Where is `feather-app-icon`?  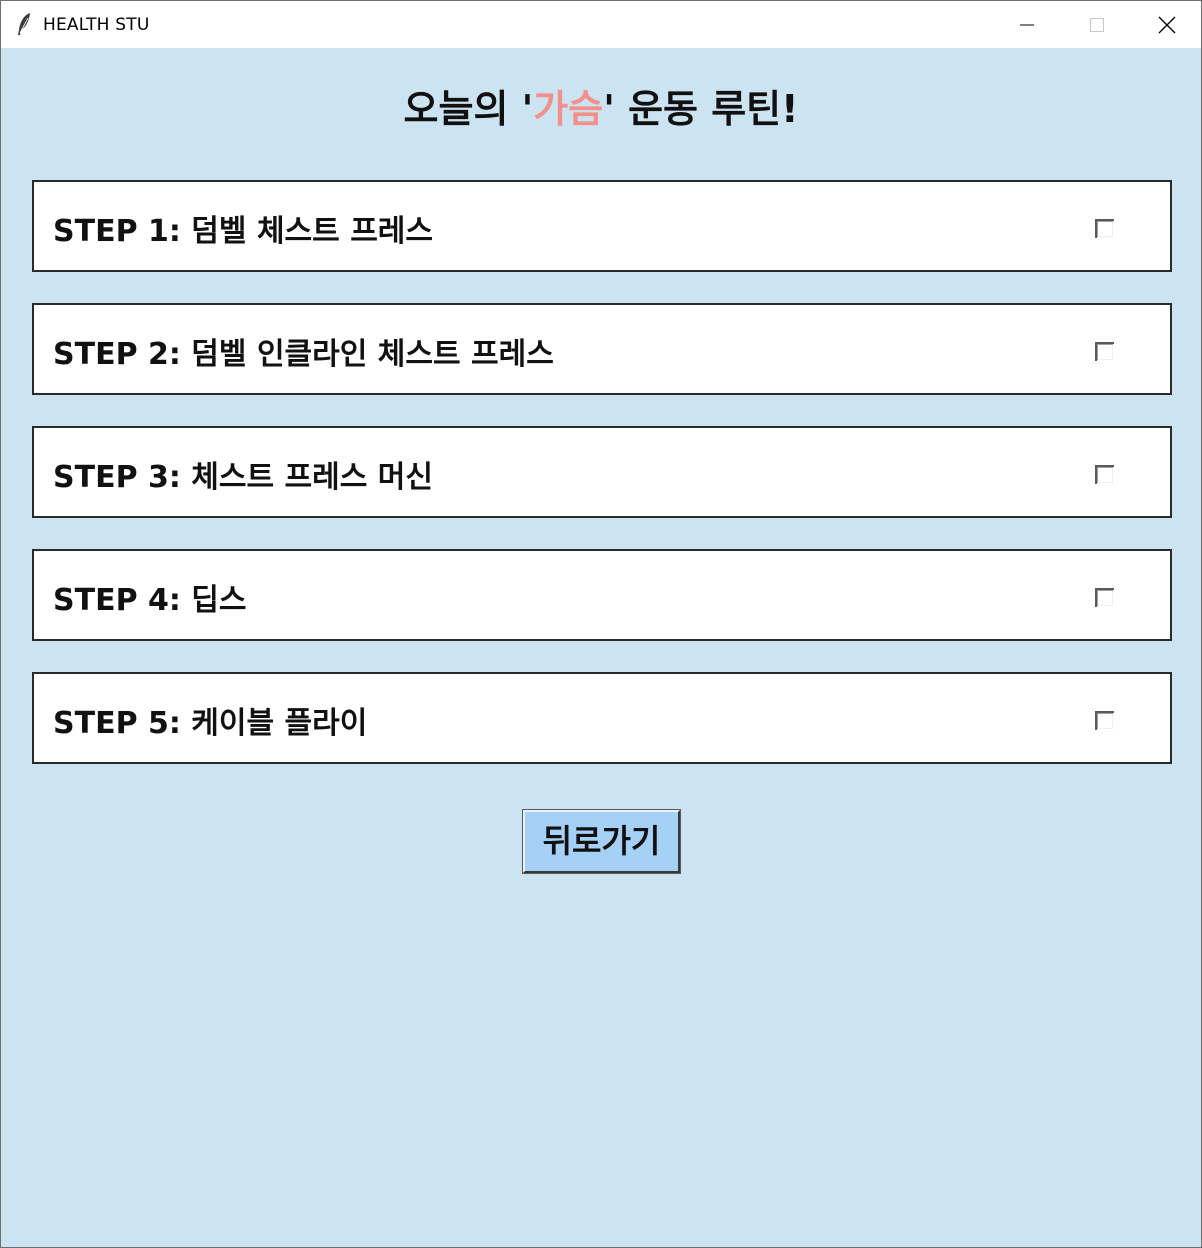
feather-app-icon is located at coordinates (24, 24).